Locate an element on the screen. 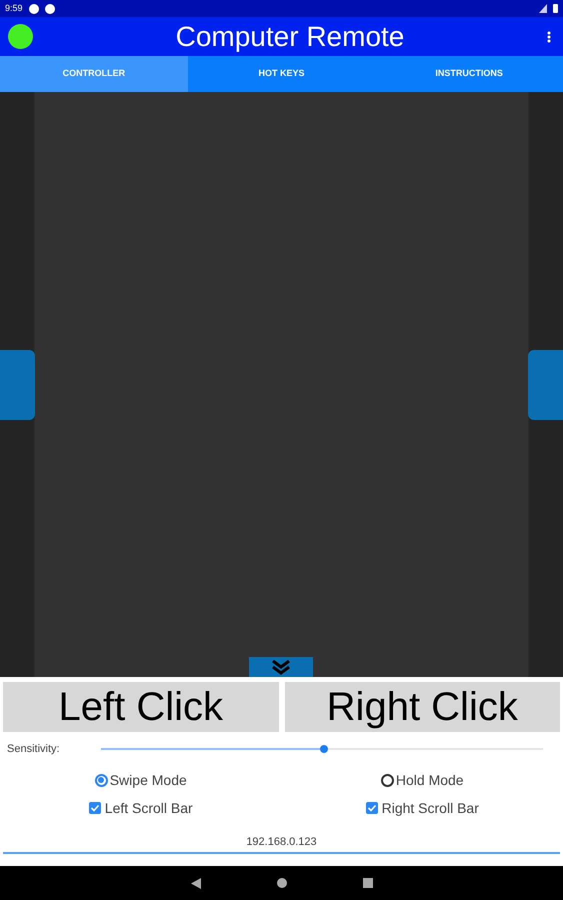  scroll-bar-checkbox: Left Scroll Bar is located at coordinates (140, 808).